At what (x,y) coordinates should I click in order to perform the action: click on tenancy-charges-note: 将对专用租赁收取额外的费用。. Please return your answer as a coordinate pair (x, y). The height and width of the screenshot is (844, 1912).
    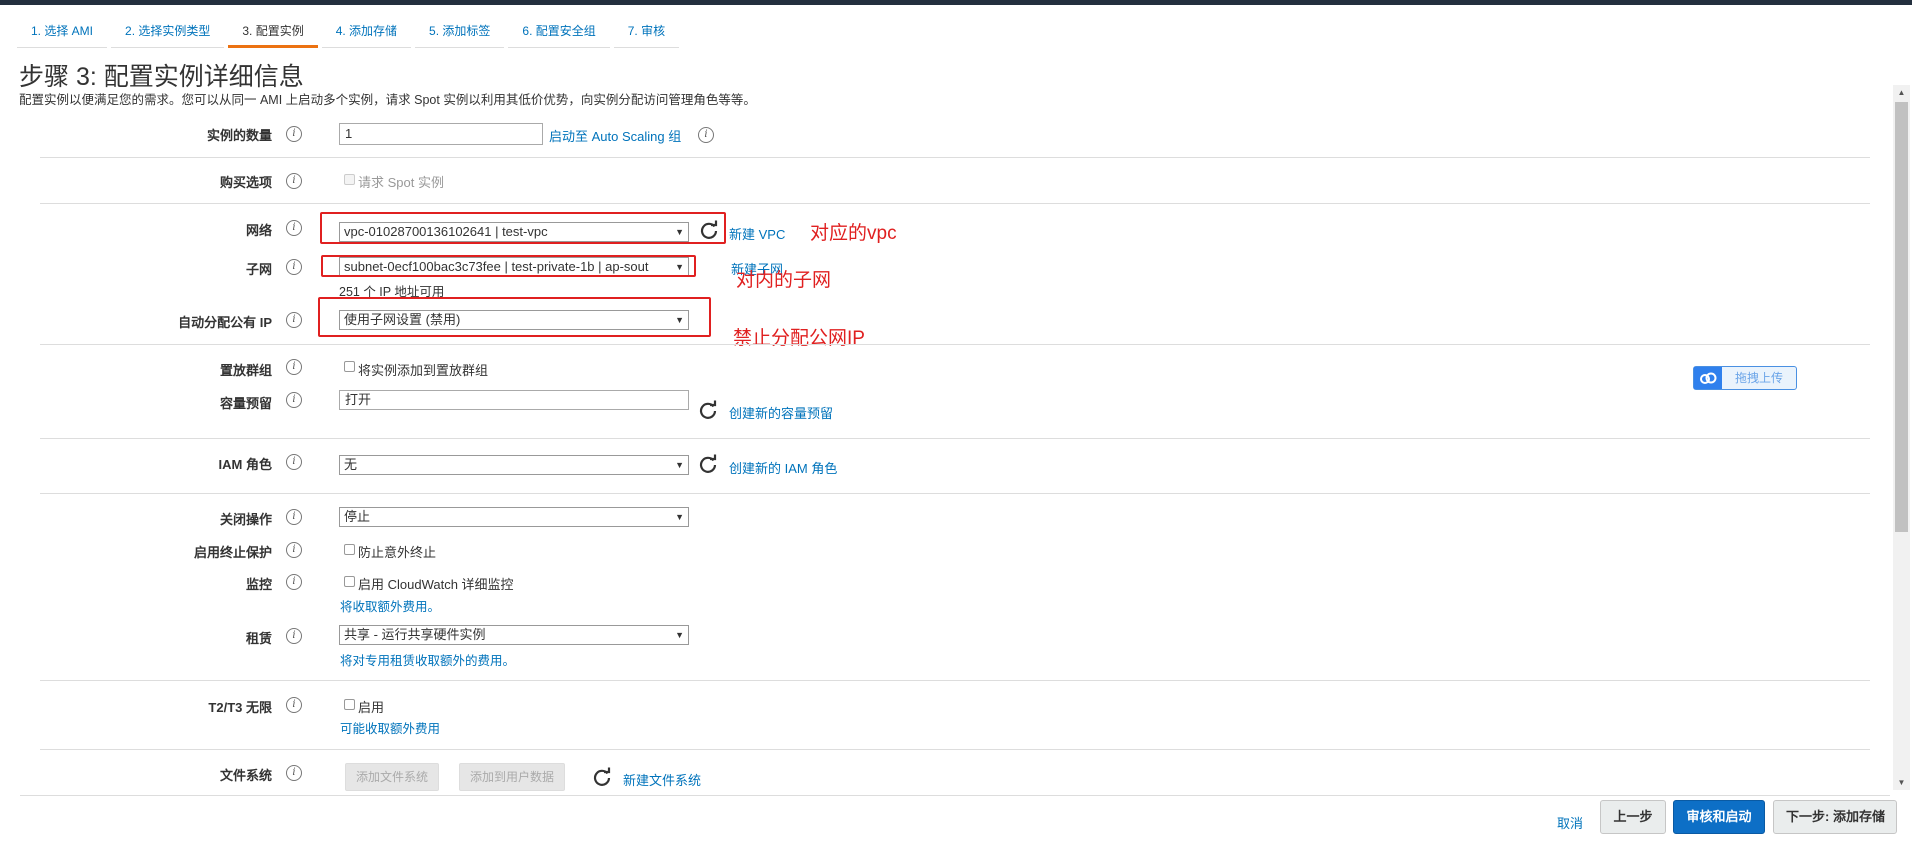
    Looking at the image, I should click on (427, 659).